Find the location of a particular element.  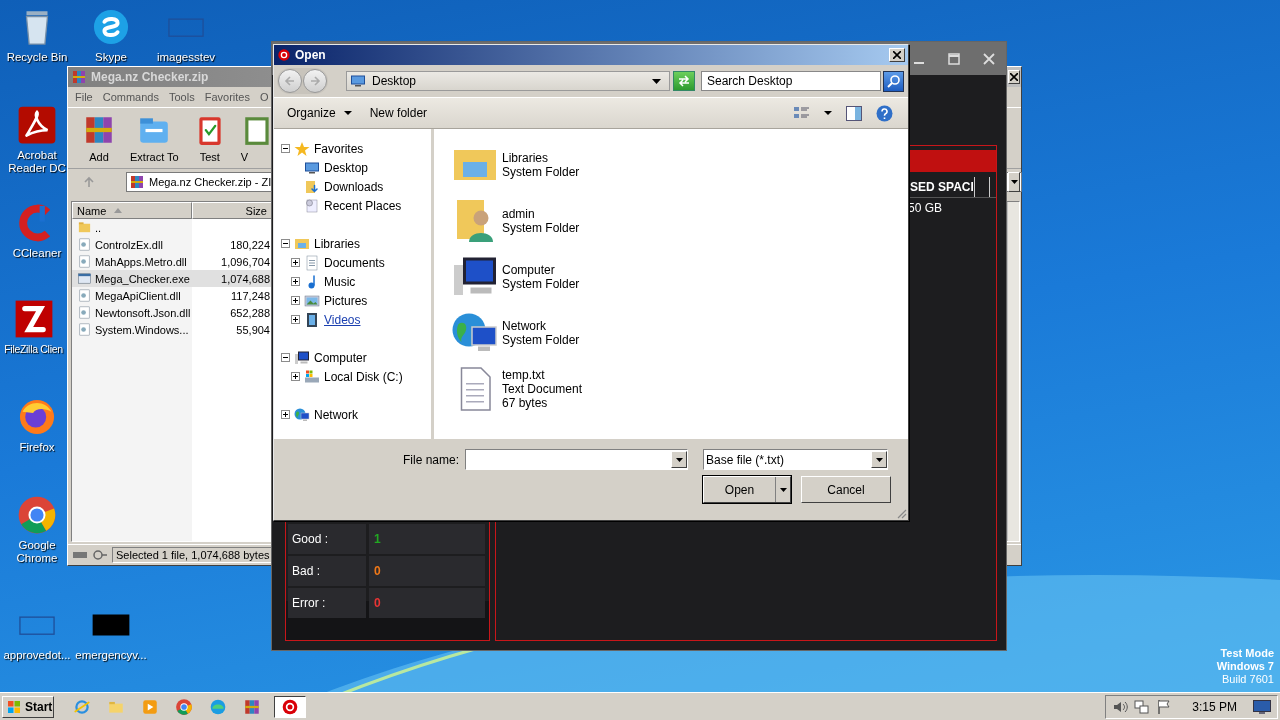

file-name-field is located at coordinates (576, 459).